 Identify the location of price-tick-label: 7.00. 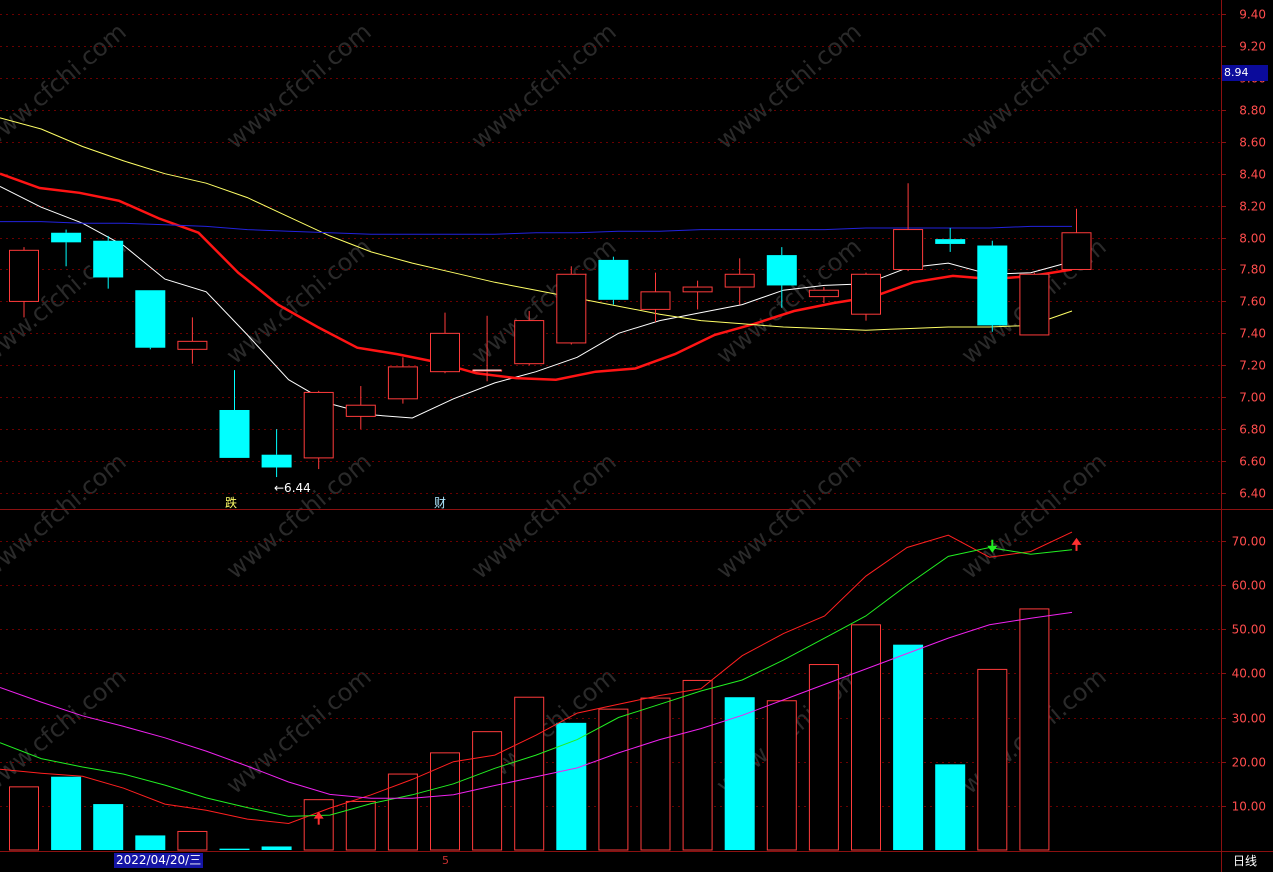
(1252, 398).